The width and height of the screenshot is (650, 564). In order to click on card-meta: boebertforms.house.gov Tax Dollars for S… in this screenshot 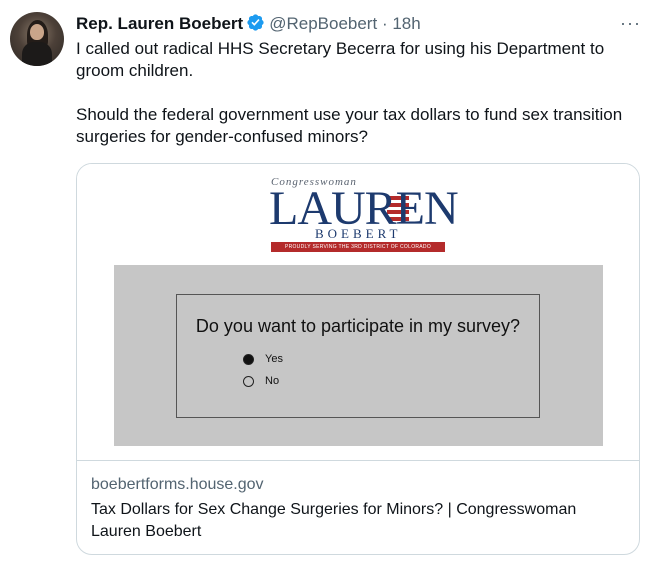, I will do `click(356, 508)`.